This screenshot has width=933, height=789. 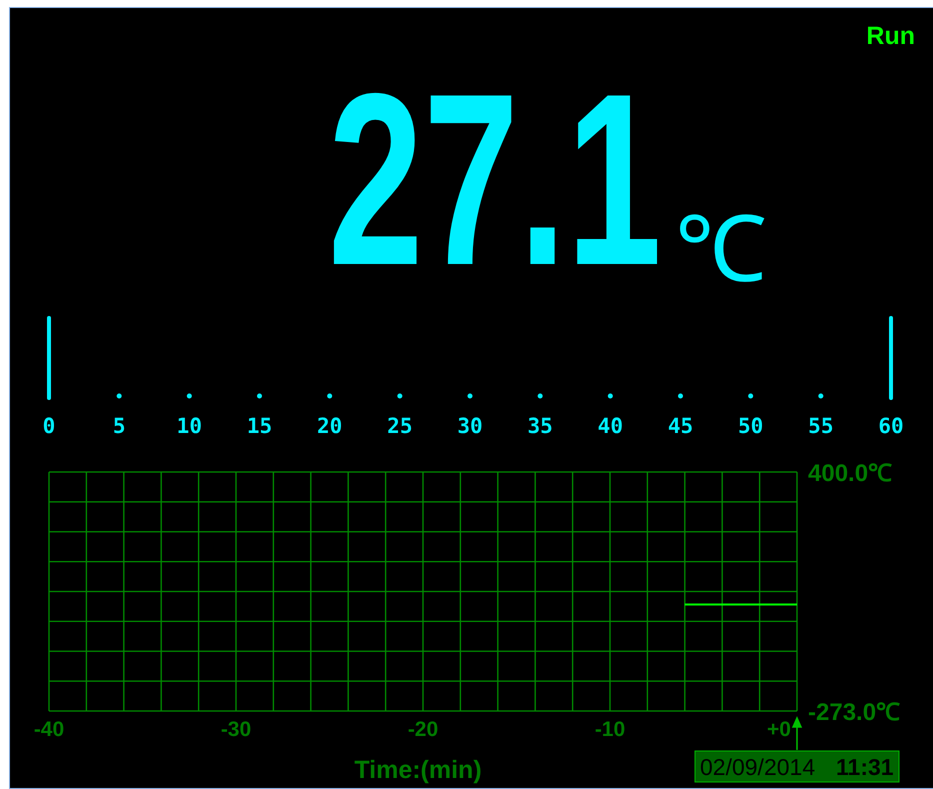 I want to click on scale-label: 15, so click(x=259, y=426).